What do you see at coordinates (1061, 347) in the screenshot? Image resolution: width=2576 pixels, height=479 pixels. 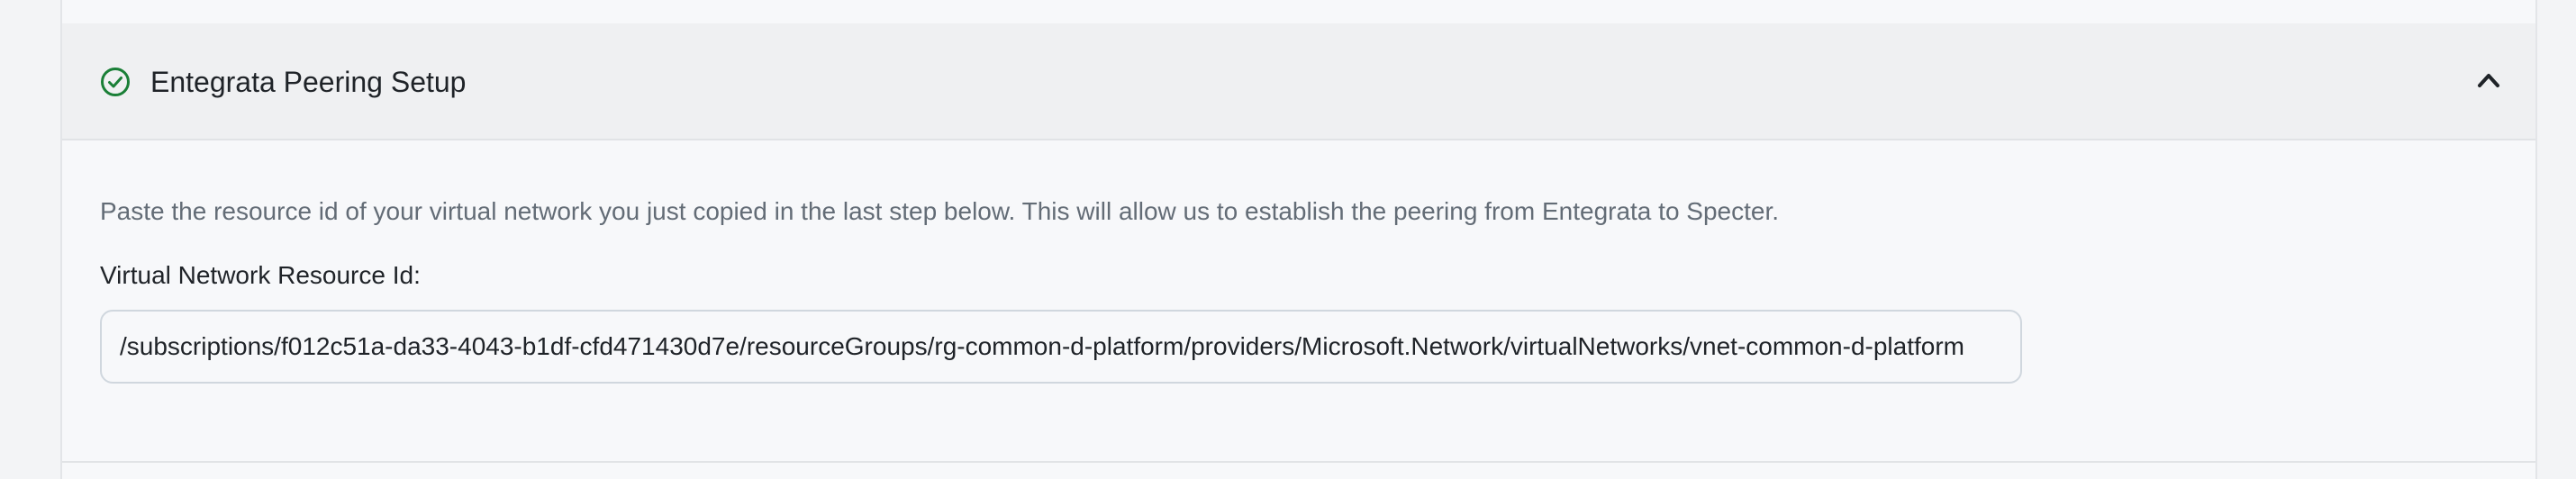 I see `resource-id-input` at bounding box center [1061, 347].